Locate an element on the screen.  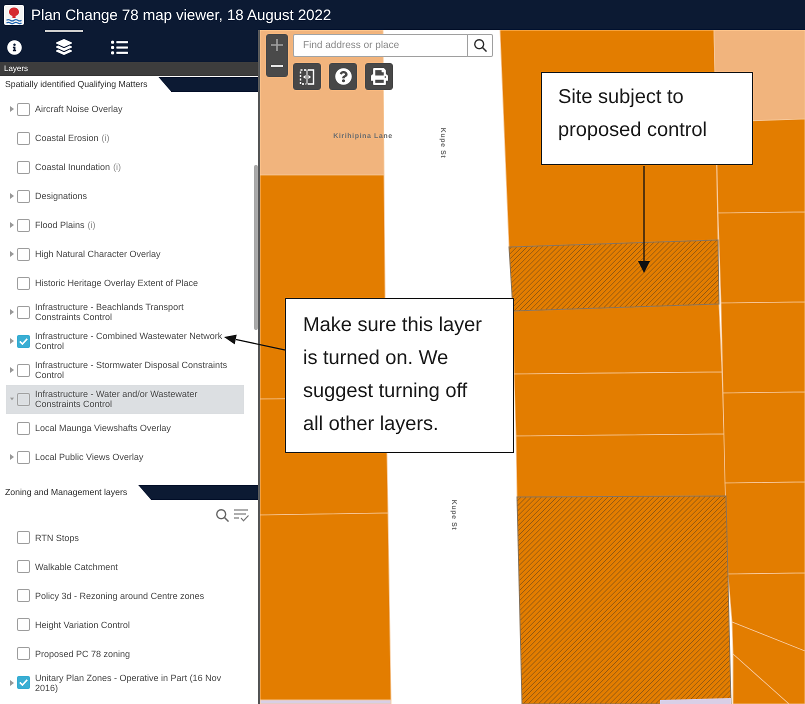
layer-name: Local Public Views Overlay is located at coordinates (89, 457).